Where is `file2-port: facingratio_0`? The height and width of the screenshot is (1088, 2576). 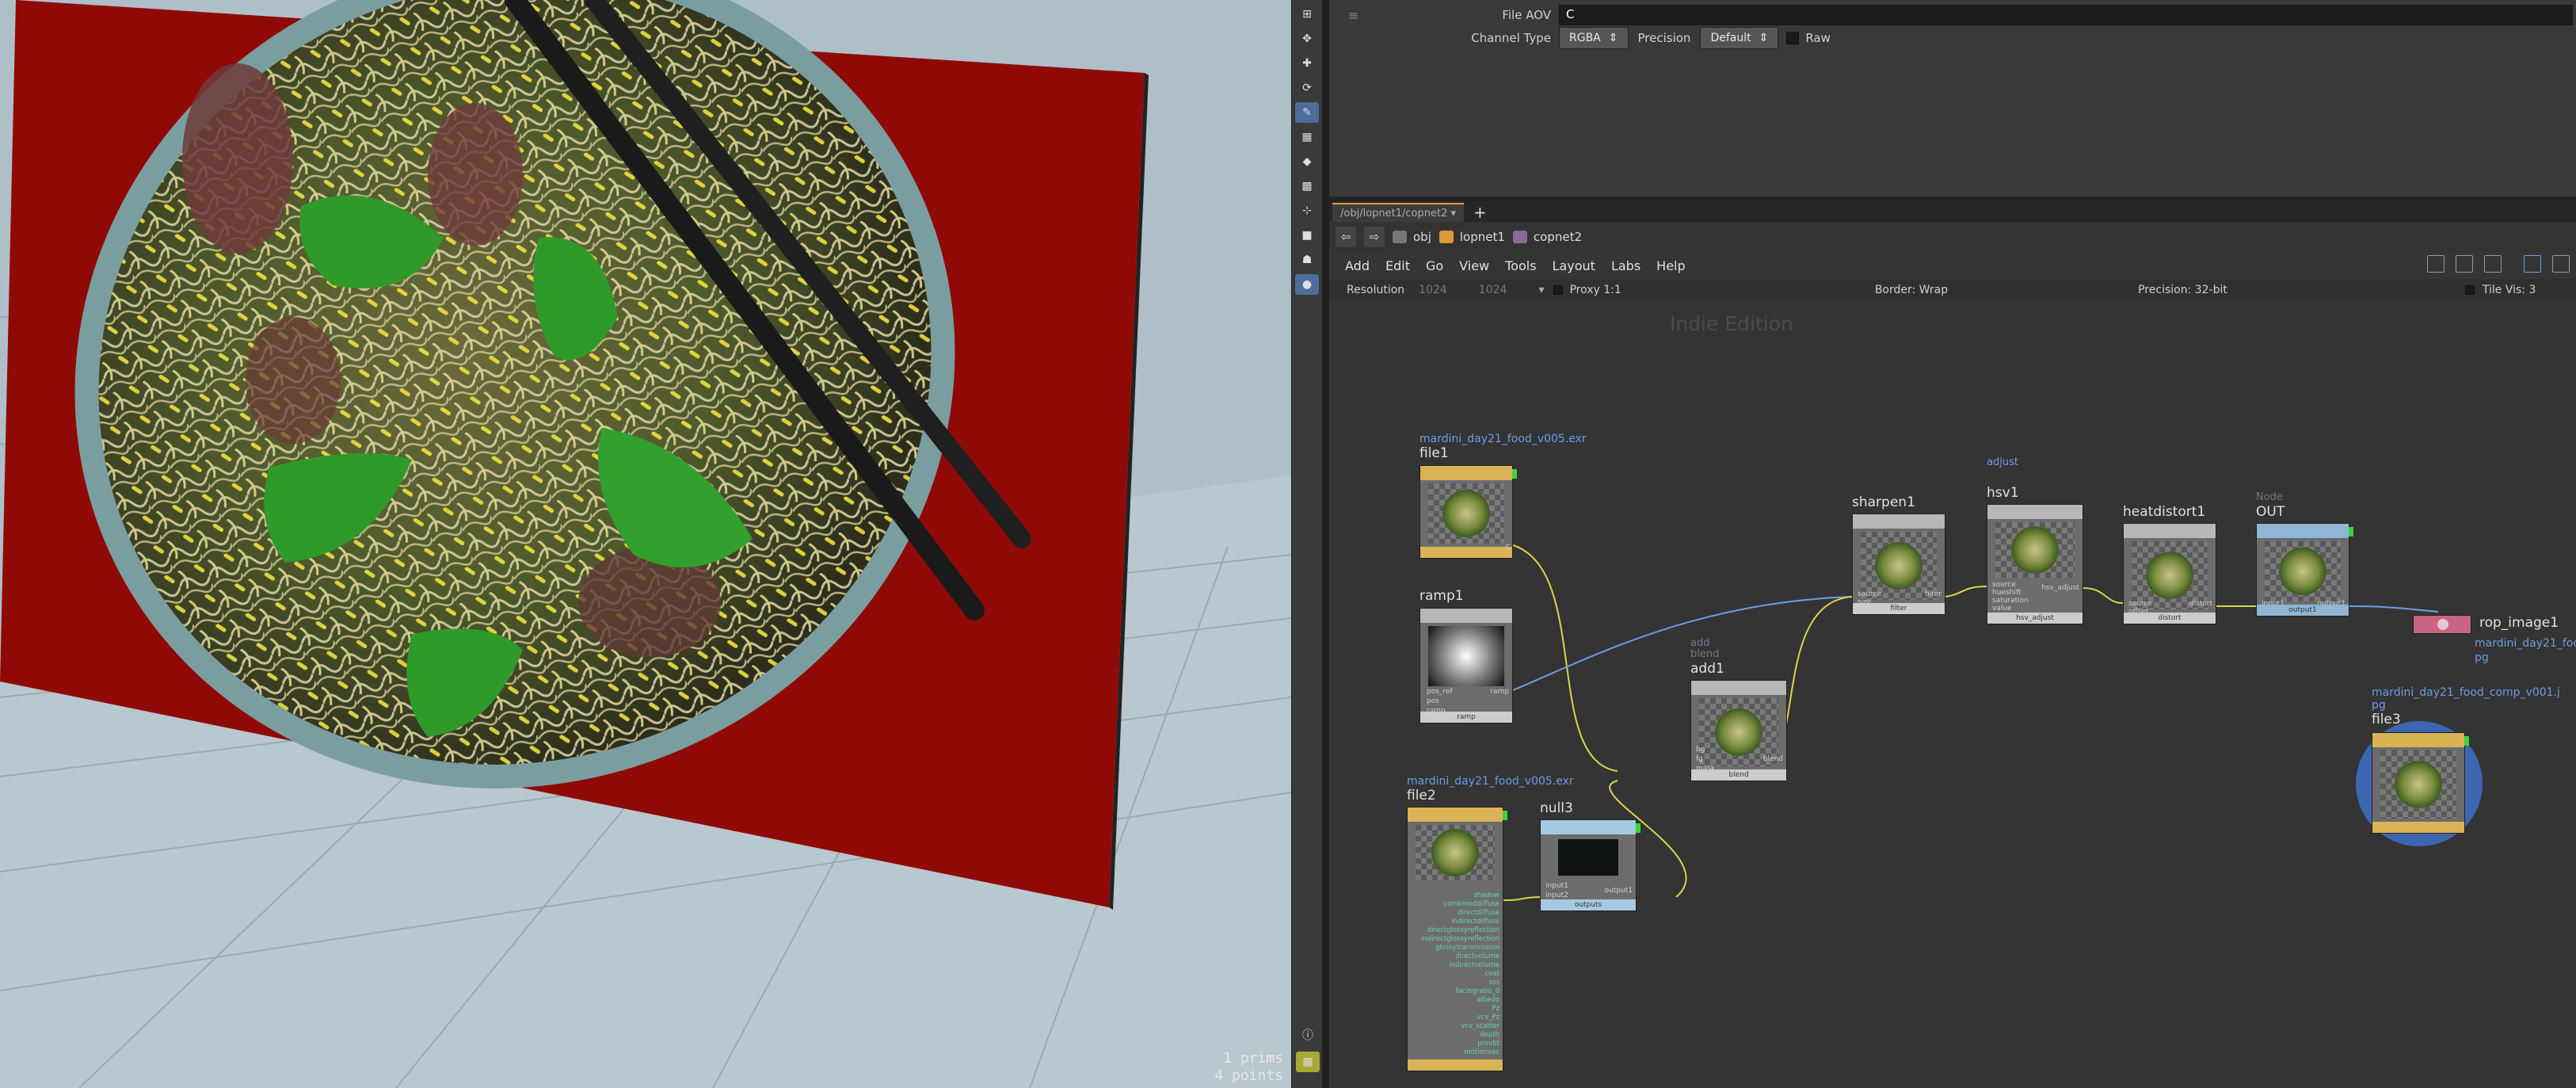 file2-port: facingratio_0 is located at coordinates (1460, 991).